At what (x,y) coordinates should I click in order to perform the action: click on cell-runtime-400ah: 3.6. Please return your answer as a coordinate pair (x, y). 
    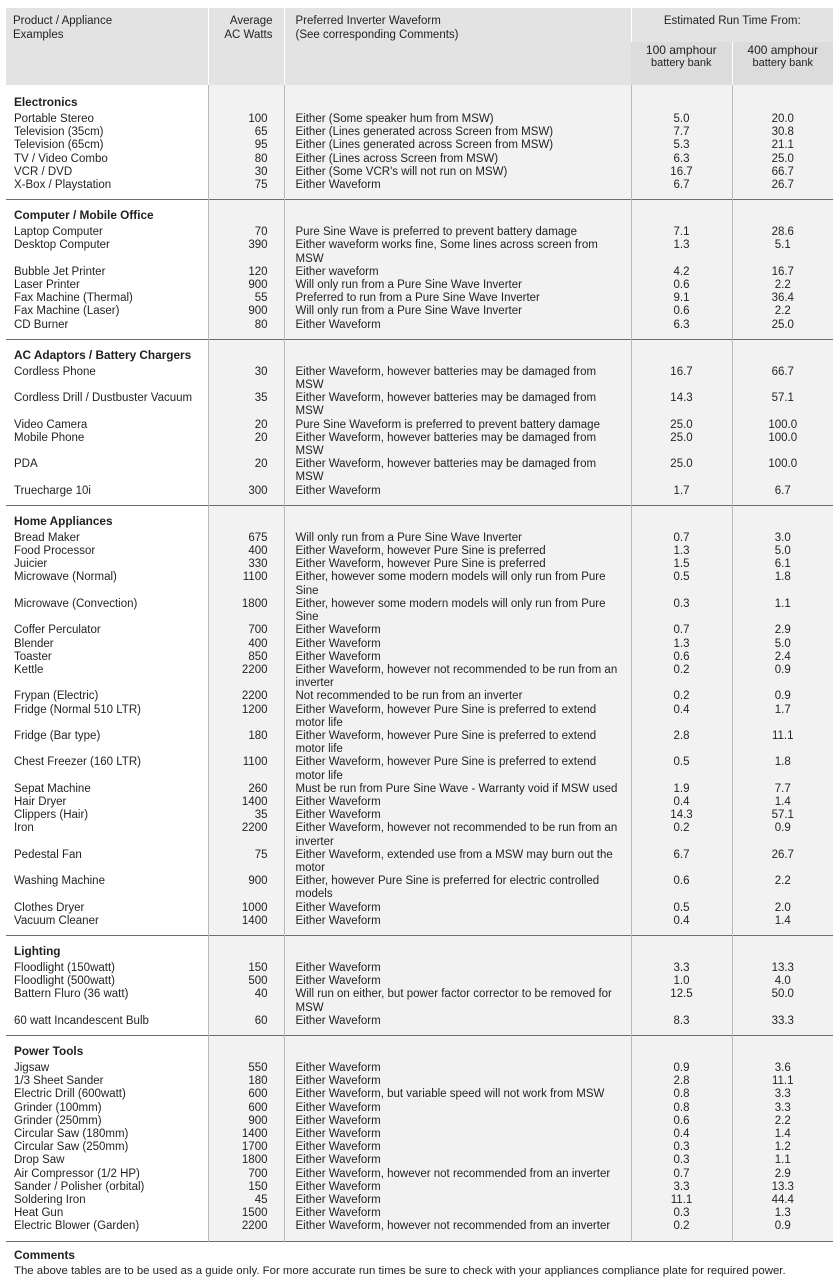
    Looking at the image, I should click on (782, 1068).